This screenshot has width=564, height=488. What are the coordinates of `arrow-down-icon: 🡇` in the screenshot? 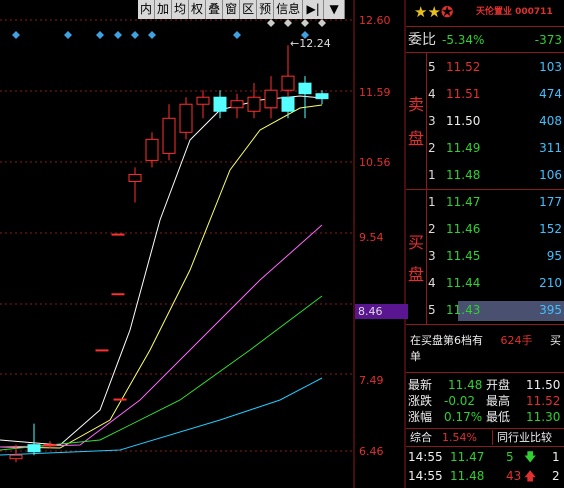 It's located at (530, 457).